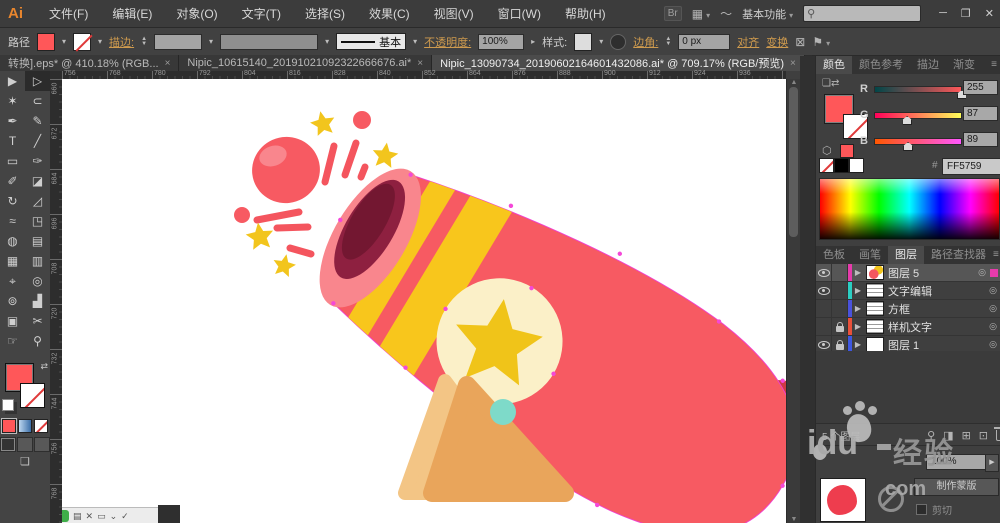 The width and height of the screenshot is (1000, 523). Describe the element at coordinates (906, 255) in the screenshot. I see `tab-panel-2: 图层` at that location.